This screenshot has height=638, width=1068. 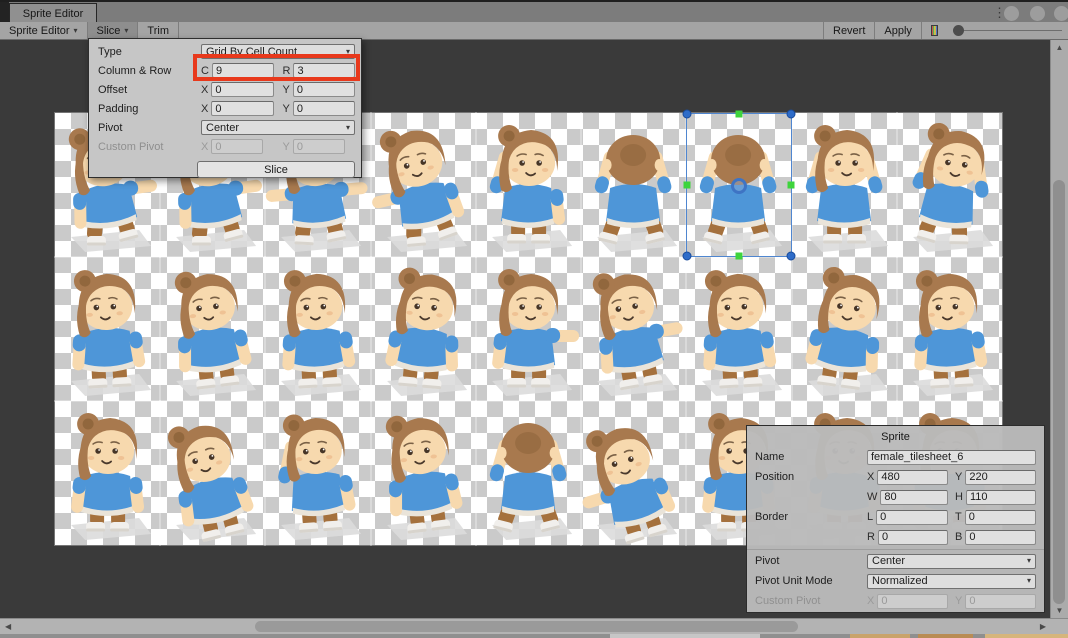 What do you see at coordinates (44, 30) in the screenshot?
I see `sprite-editor-mode-dropdown: Sprite Editor ▾` at bounding box center [44, 30].